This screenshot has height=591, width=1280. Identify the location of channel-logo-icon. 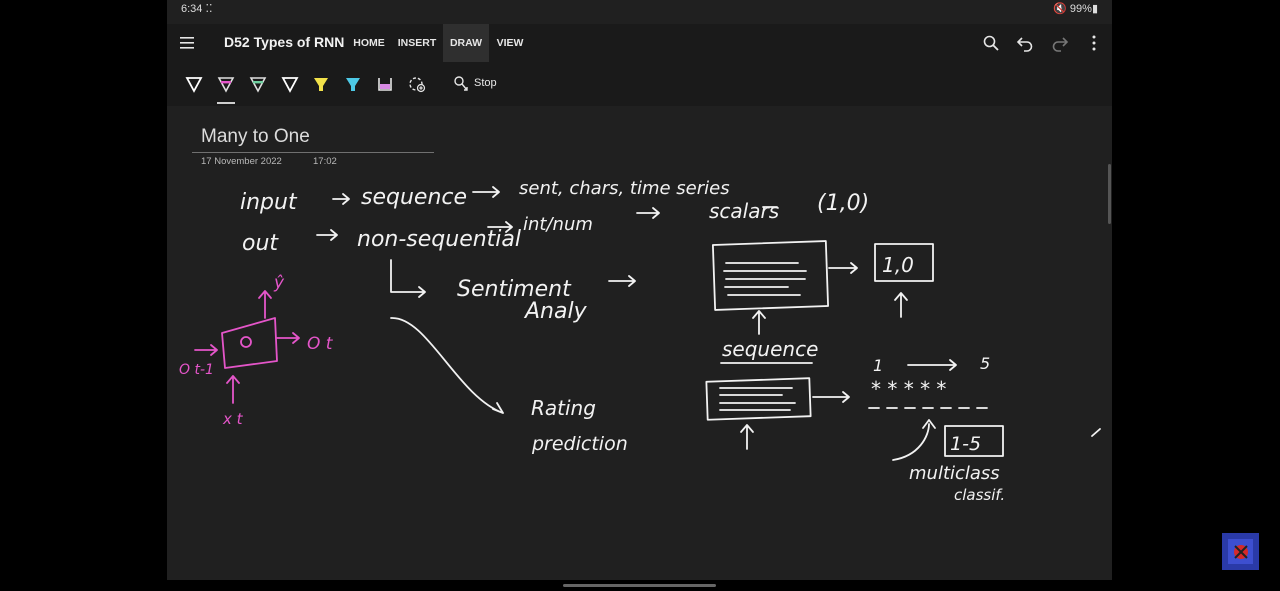
(1240, 551).